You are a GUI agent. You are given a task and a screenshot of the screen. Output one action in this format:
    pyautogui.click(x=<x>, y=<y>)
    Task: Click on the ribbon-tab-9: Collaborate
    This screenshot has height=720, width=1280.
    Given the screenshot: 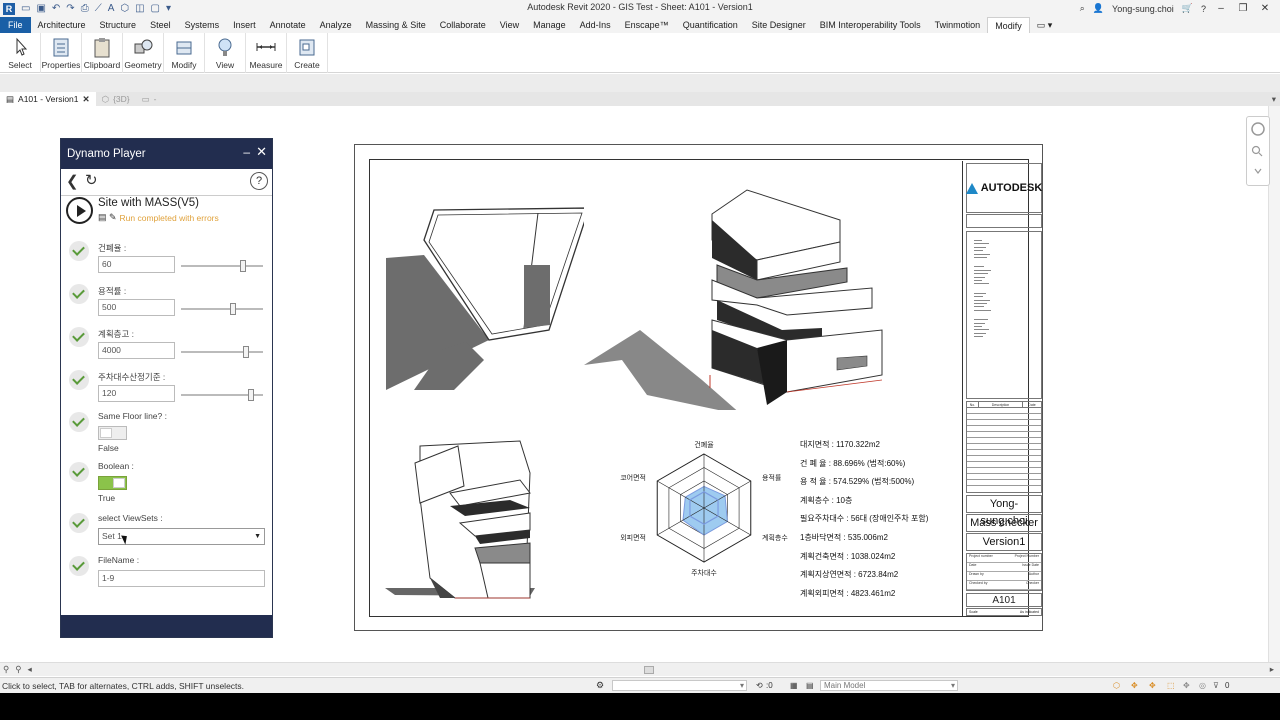 What is the action you would take?
    pyautogui.click(x=463, y=25)
    